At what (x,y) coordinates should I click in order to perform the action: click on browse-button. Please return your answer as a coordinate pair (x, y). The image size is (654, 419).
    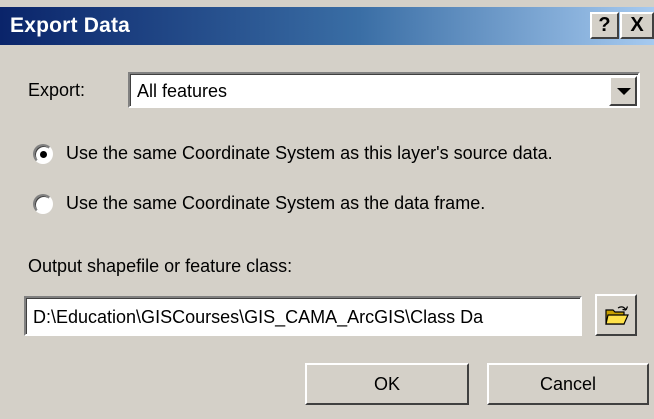
    Looking at the image, I should click on (616, 315).